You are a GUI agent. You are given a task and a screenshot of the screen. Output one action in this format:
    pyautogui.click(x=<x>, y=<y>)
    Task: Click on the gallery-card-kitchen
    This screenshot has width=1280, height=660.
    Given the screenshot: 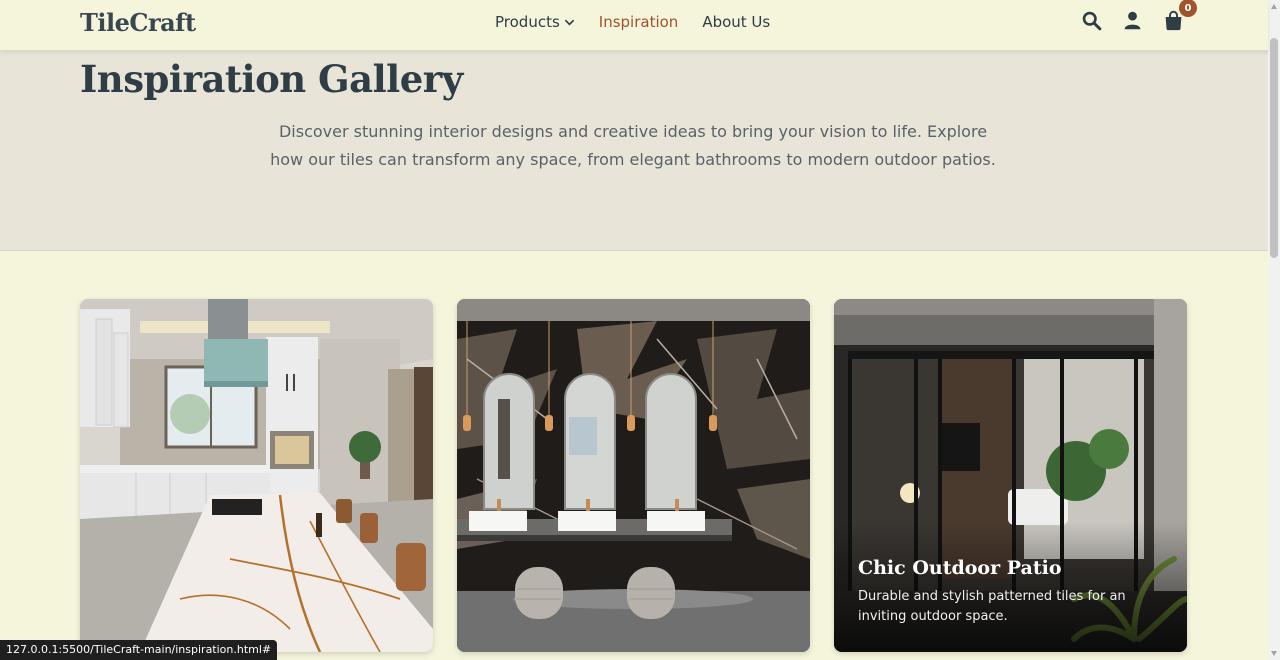 What is the action you would take?
    pyautogui.click(x=256, y=475)
    